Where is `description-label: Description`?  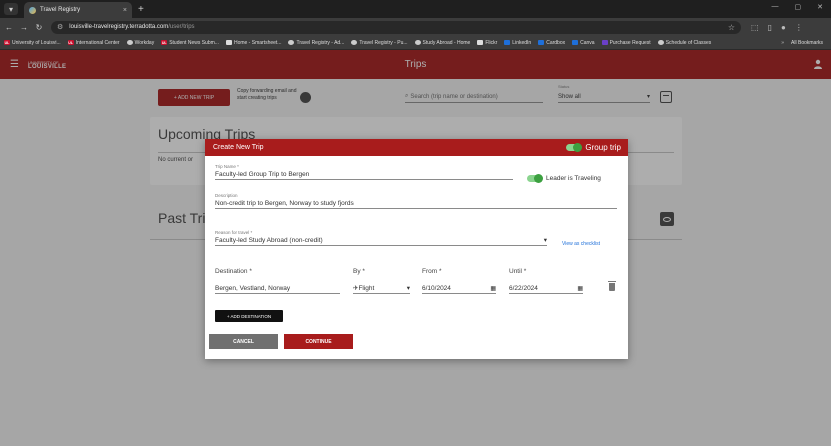
description-label: Description is located at coordinates (226, 195).